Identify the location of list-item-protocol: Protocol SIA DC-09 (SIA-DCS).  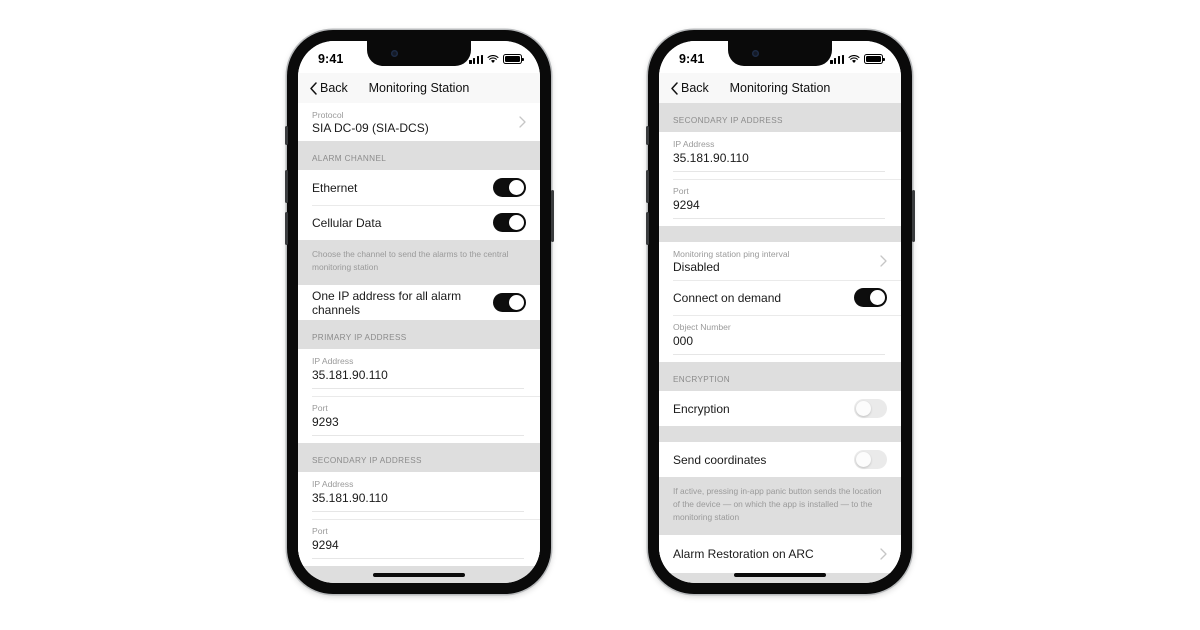
(419, 122).